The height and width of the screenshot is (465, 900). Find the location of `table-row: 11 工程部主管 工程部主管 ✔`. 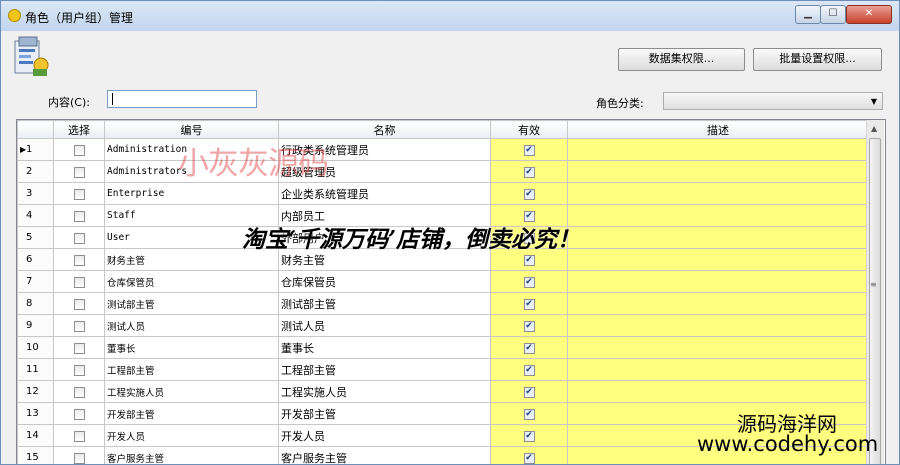

table-row: 11 工程部主管 工程部主管 ✔ is located at coordinates (443, 369).